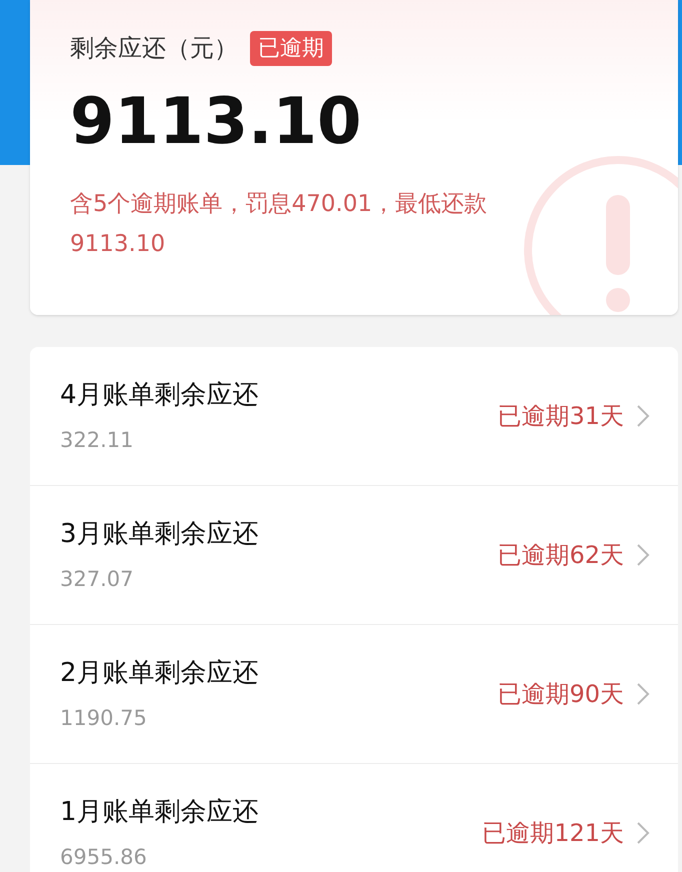 The image size is (682, 872). What do you see at coordinates (553, 833) in the screenshot?
I see `overdue-days: 已逾期121天` at bounding box center [553, 833].